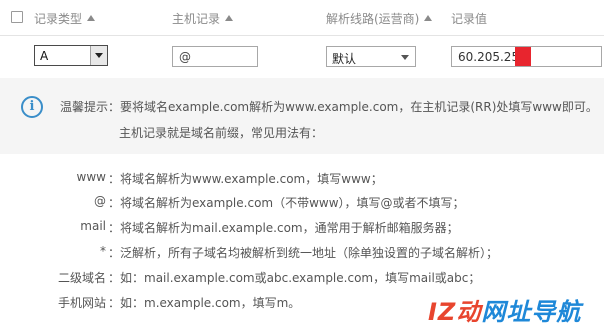 The image size is (604, 329). I want to click on column-header-line: 解析线路(运营商), so click(379, 18).